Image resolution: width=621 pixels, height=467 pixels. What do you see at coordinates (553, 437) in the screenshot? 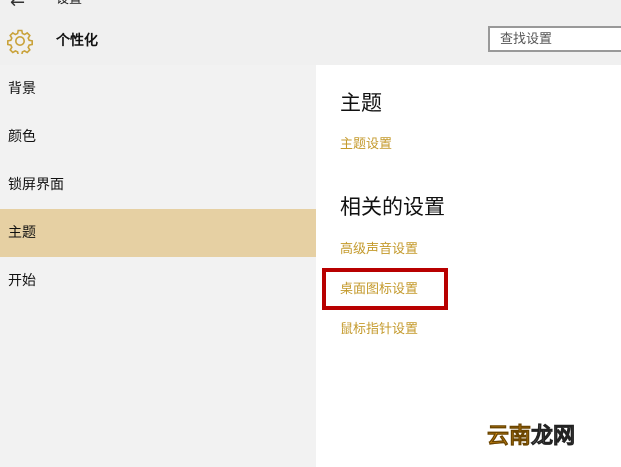
I see `watermark-part2: 龙网` at bounding box center [553, 437].